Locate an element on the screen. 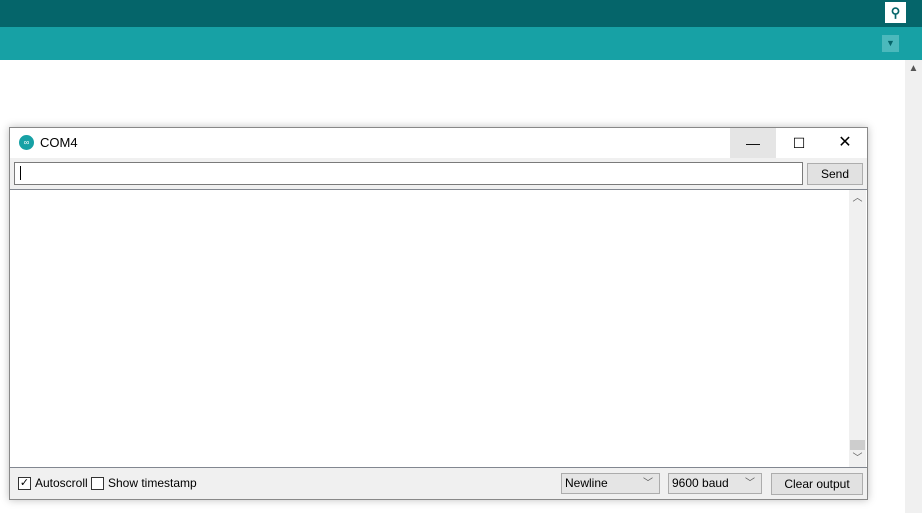 The width and height of the screenshot is (922, 513). send-button: Send is located at coordinates (835, 174).